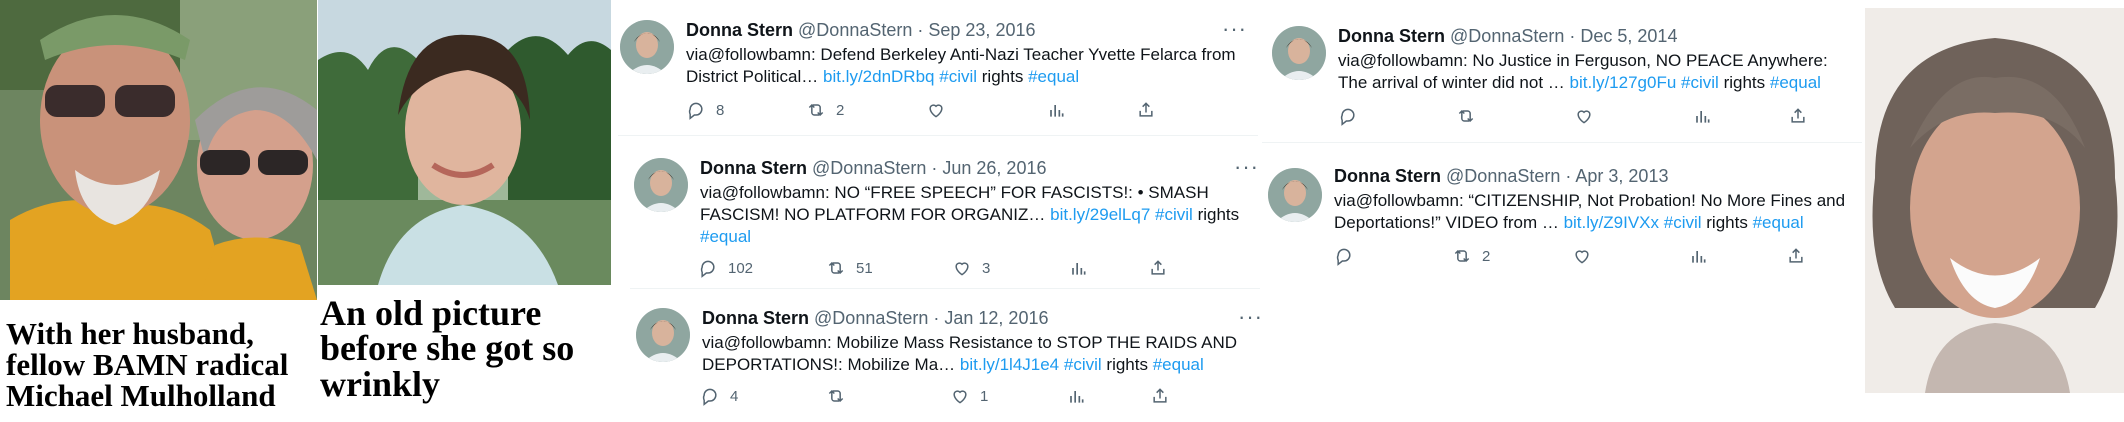 This screenshot has height=422, width=2124. Describe the element at coordinates (431, 313) in the screenshot. I see `caption-line: An old picture` at that location.